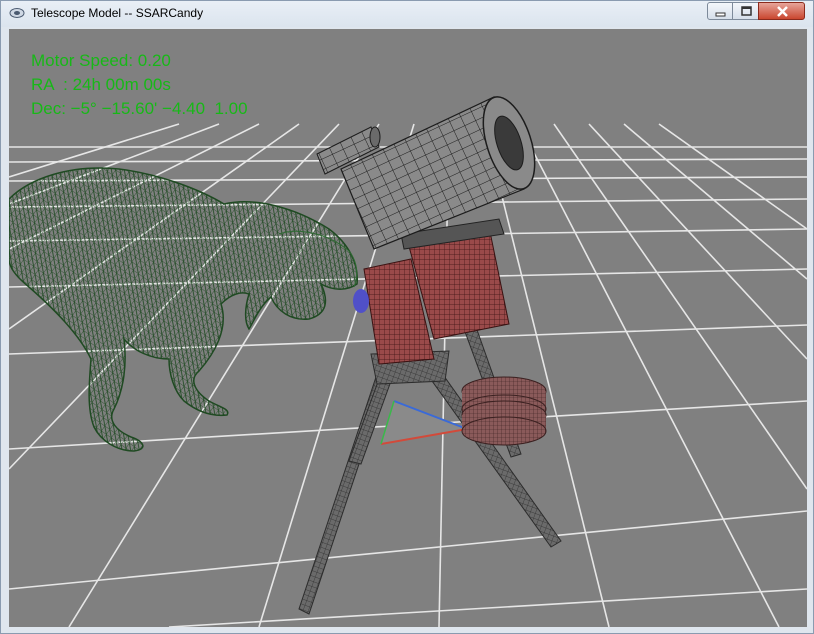 Image resolution: width=814 pixels, height=634 pixels. I want to click on app-icon, so click(17, 13).